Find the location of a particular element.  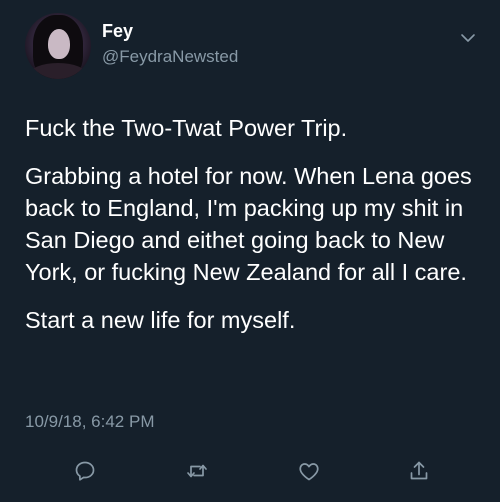

share-icon is located at coordinates (419, 473).